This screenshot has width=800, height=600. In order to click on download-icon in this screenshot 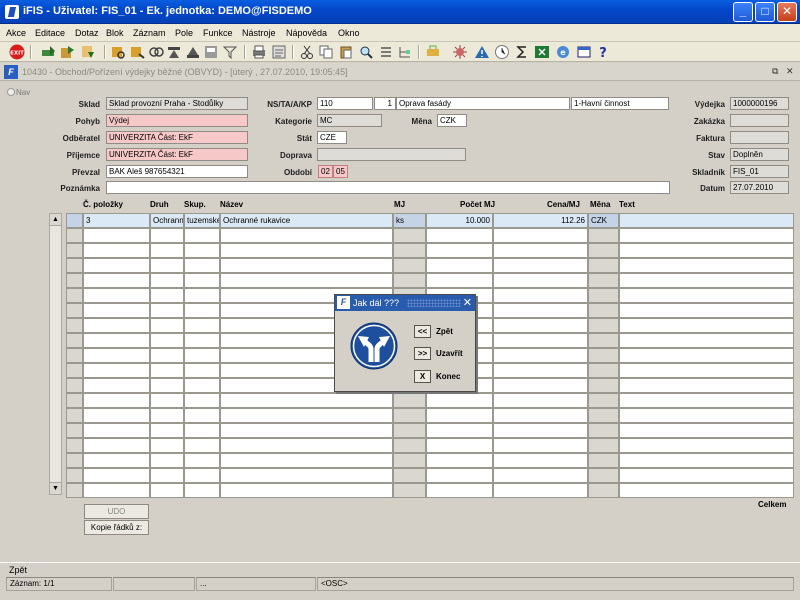, I will do `click(88, 52)`.